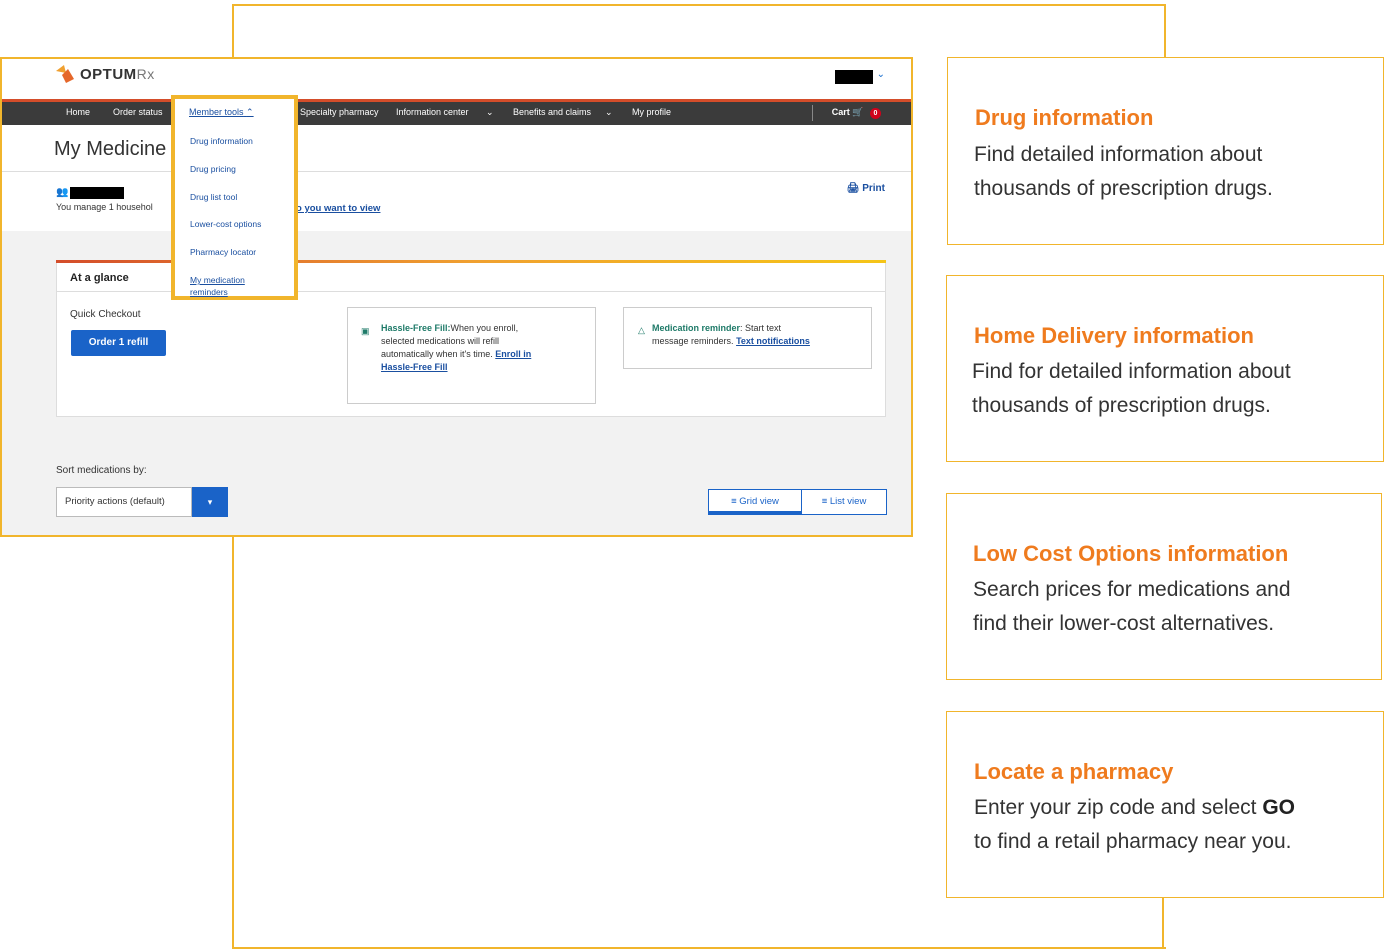 Image resolution: width=1384 pixels, height=951 pixels. What do you see at coordinates (693, 341) in the screenshot?
I see `reminder-body-2: message reminders.` at bounding box center [693, 341].